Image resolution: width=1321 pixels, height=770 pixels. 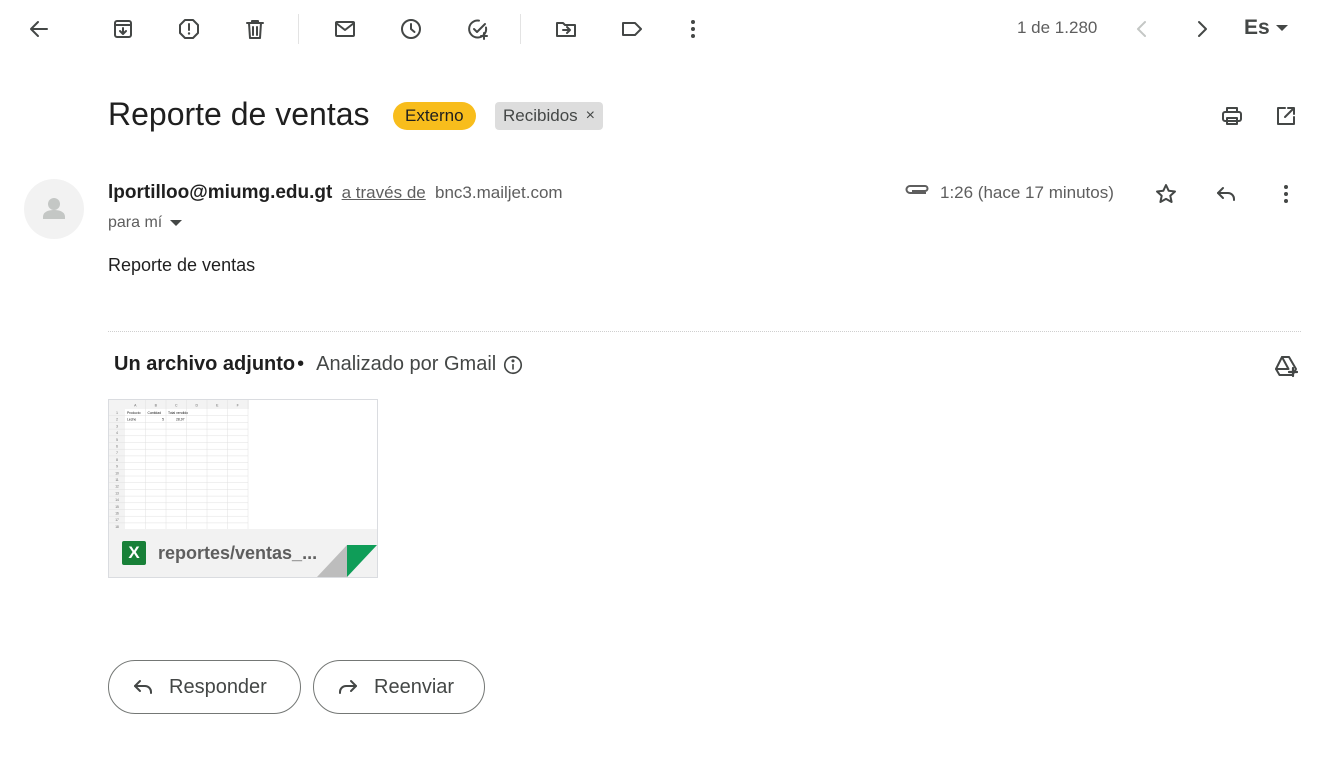 What do you see at coordinates (704, 331) in the screenshot?
I see `attachments-divider` at bounding box center [704, 331].